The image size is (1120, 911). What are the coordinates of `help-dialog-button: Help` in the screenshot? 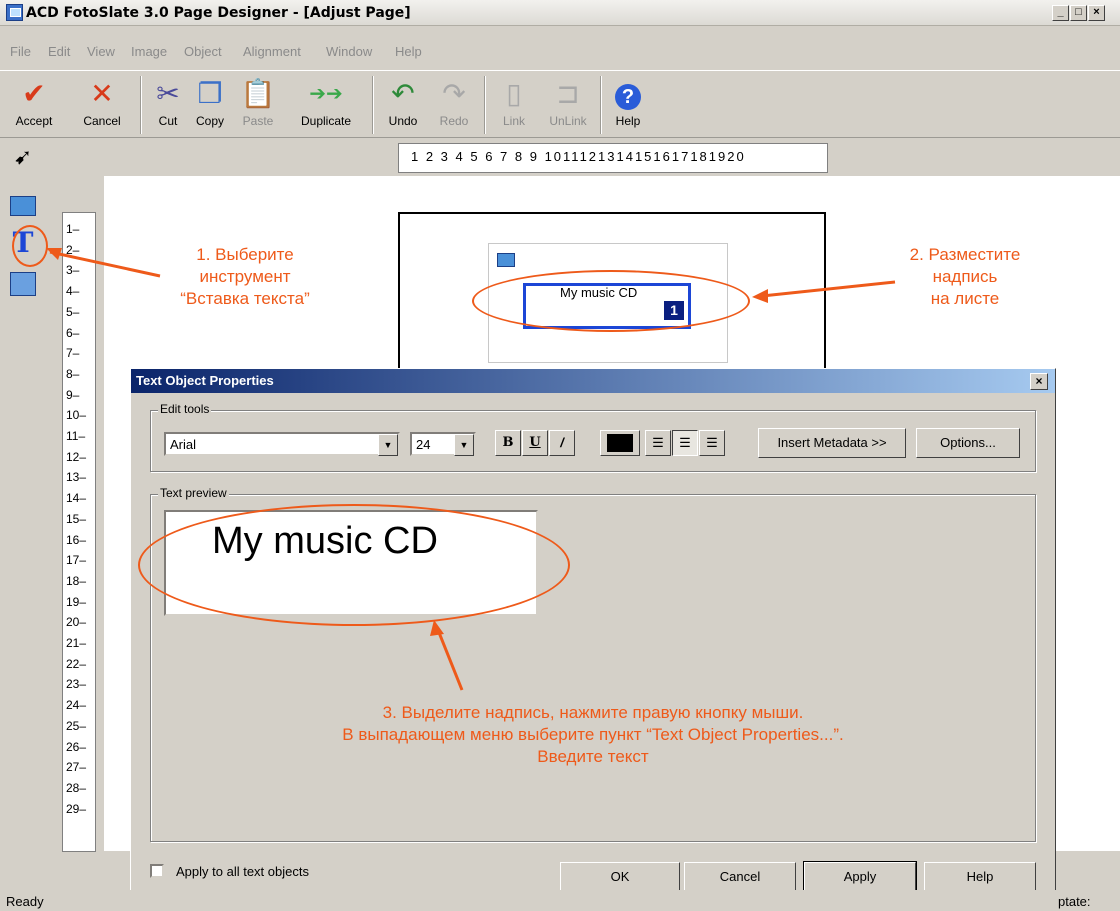 It's located at (980, 877).